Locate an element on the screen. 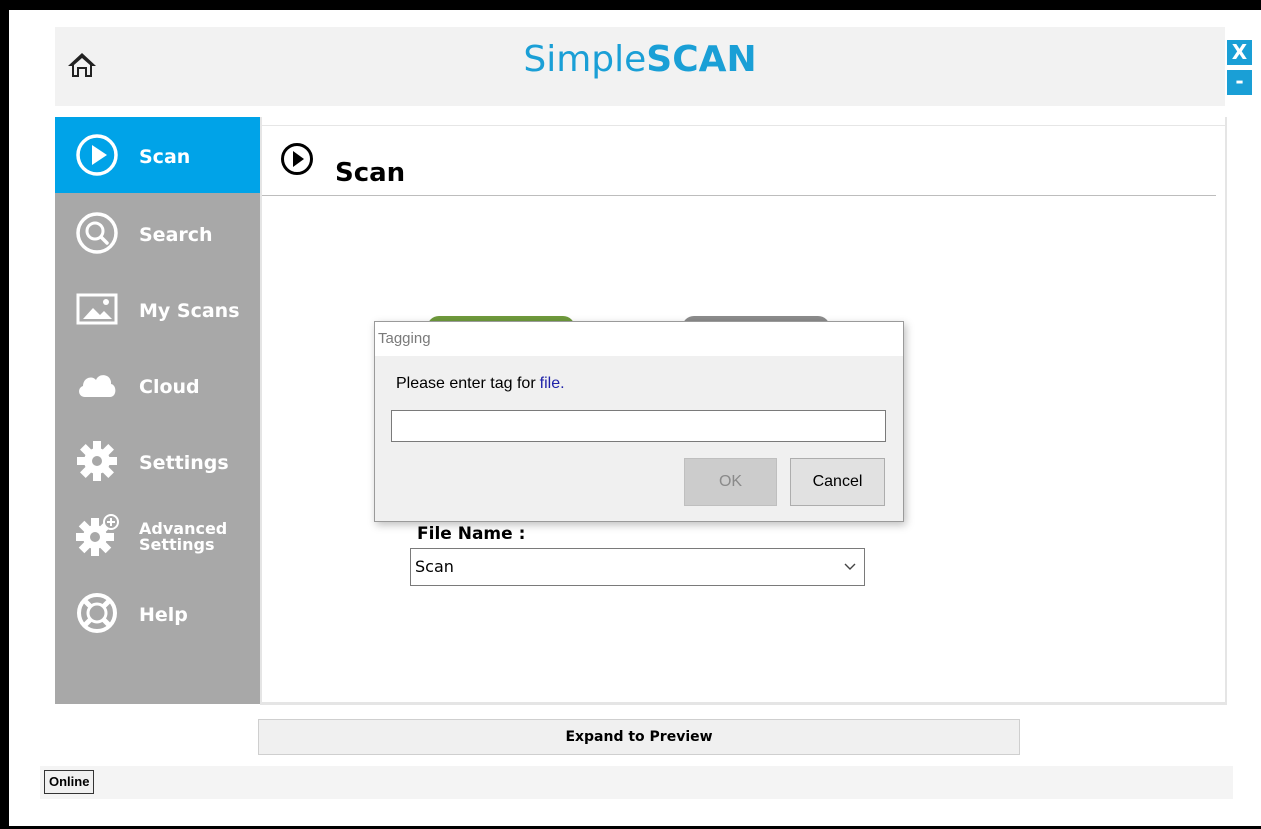  sidebar-item-advanced-settings: Advanced Settings is located at coordinates (157, 535).